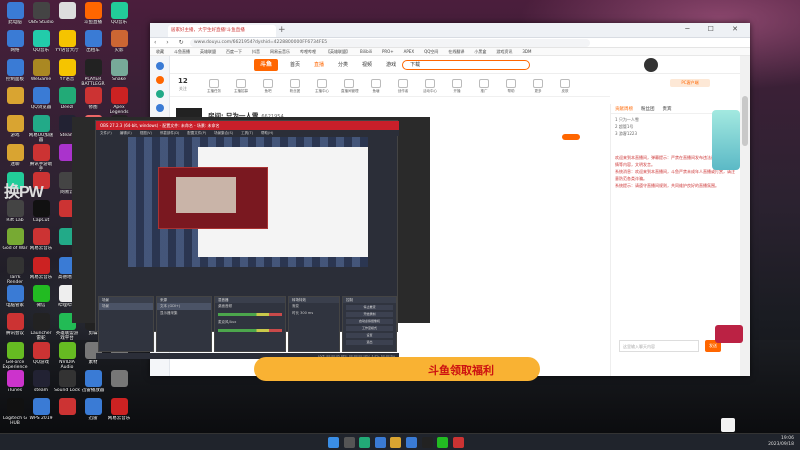  What do you see at coordinates (119, 101) in the screenshot?
I see `desktop-icon: Apex Legends` at bounding box center [119, 101].